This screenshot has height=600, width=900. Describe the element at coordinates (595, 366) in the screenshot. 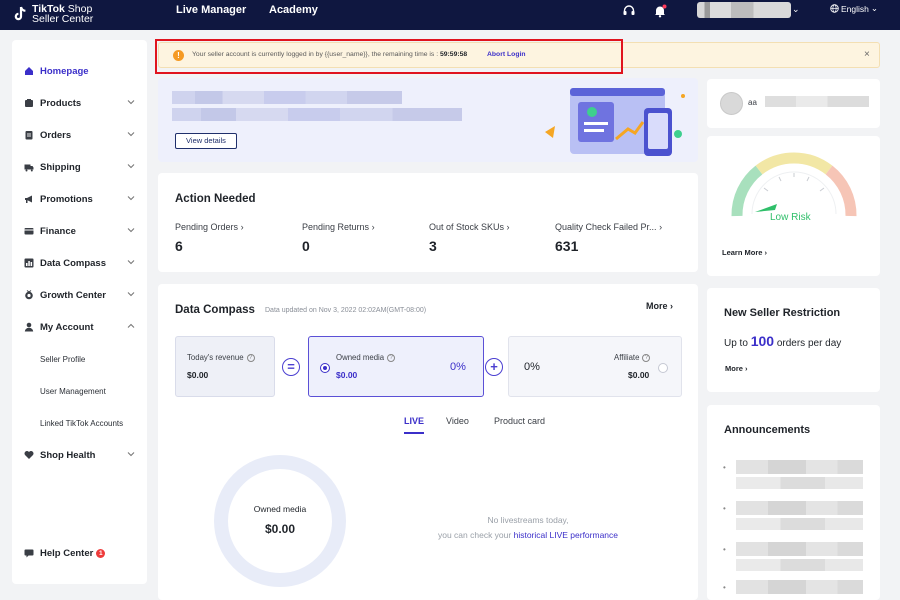

I see `affiliate-card: 0% Affiliate? $0.00` at that location.